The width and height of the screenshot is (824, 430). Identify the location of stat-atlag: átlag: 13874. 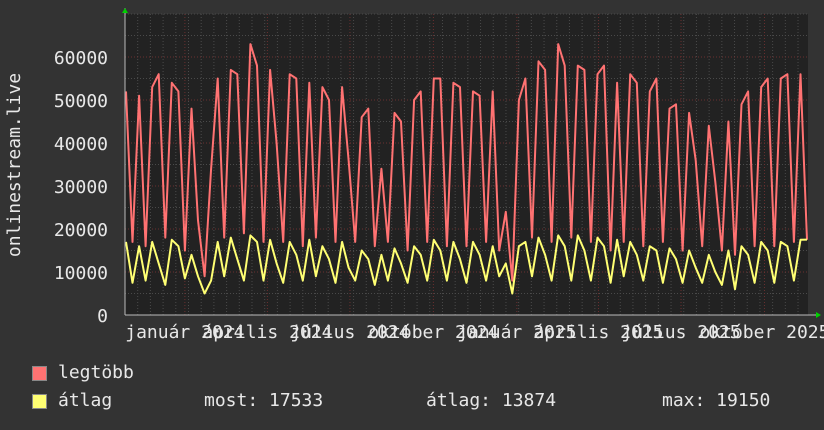
(491, 400).